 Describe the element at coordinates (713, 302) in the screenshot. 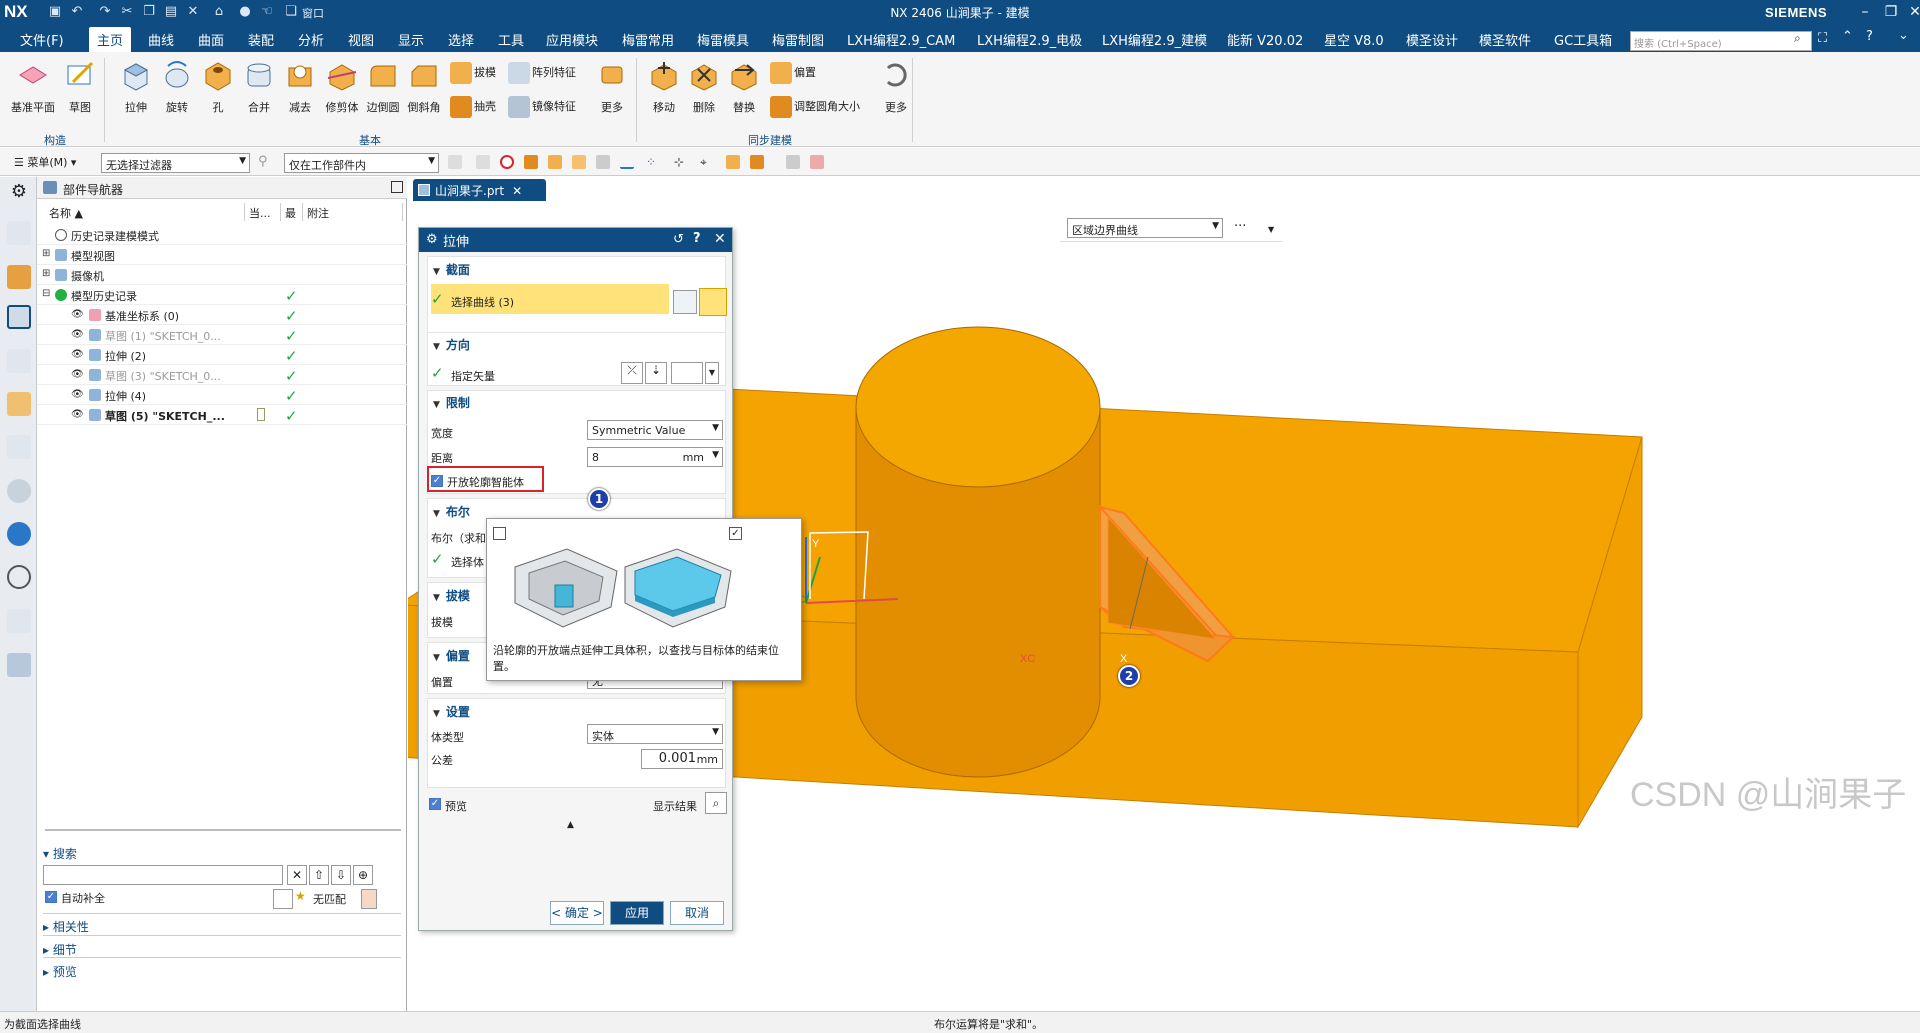

I see `curve-icon` at that location.